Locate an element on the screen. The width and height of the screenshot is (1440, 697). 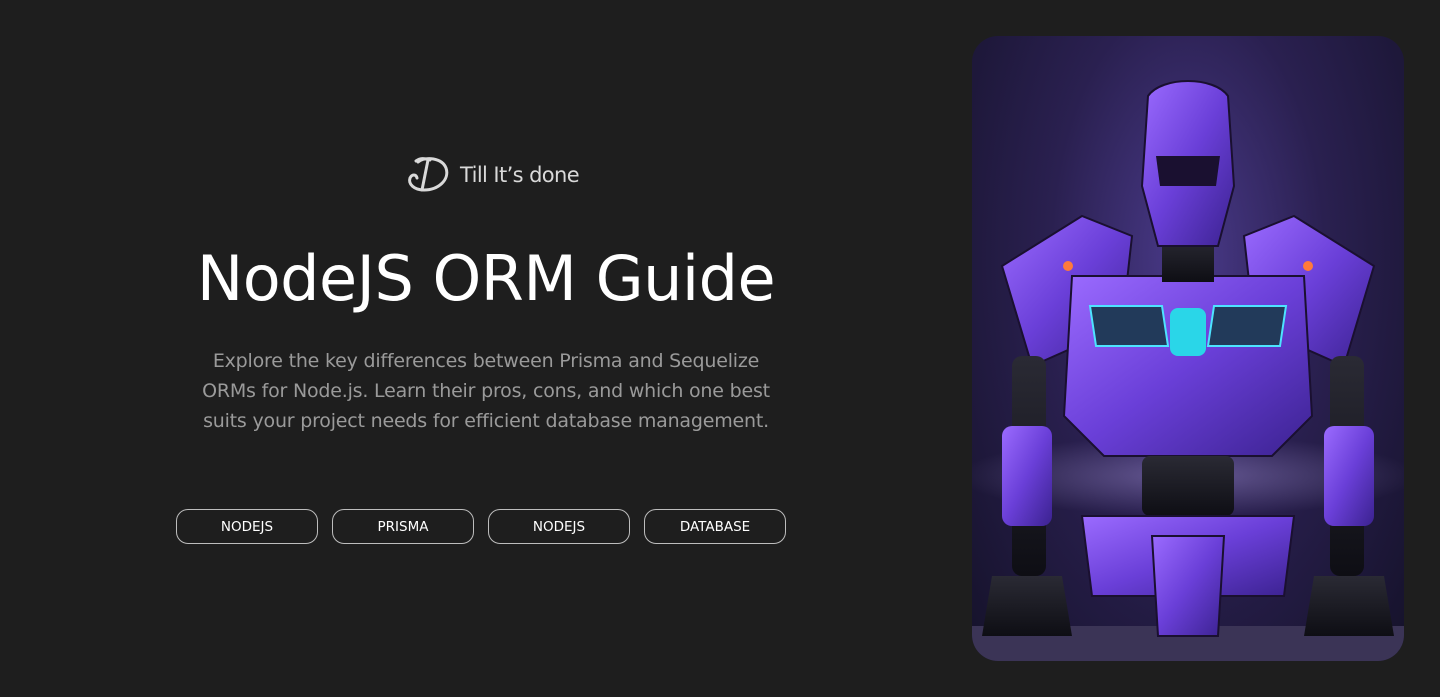
signature-logo-icon is located at coordinates (428, 175).